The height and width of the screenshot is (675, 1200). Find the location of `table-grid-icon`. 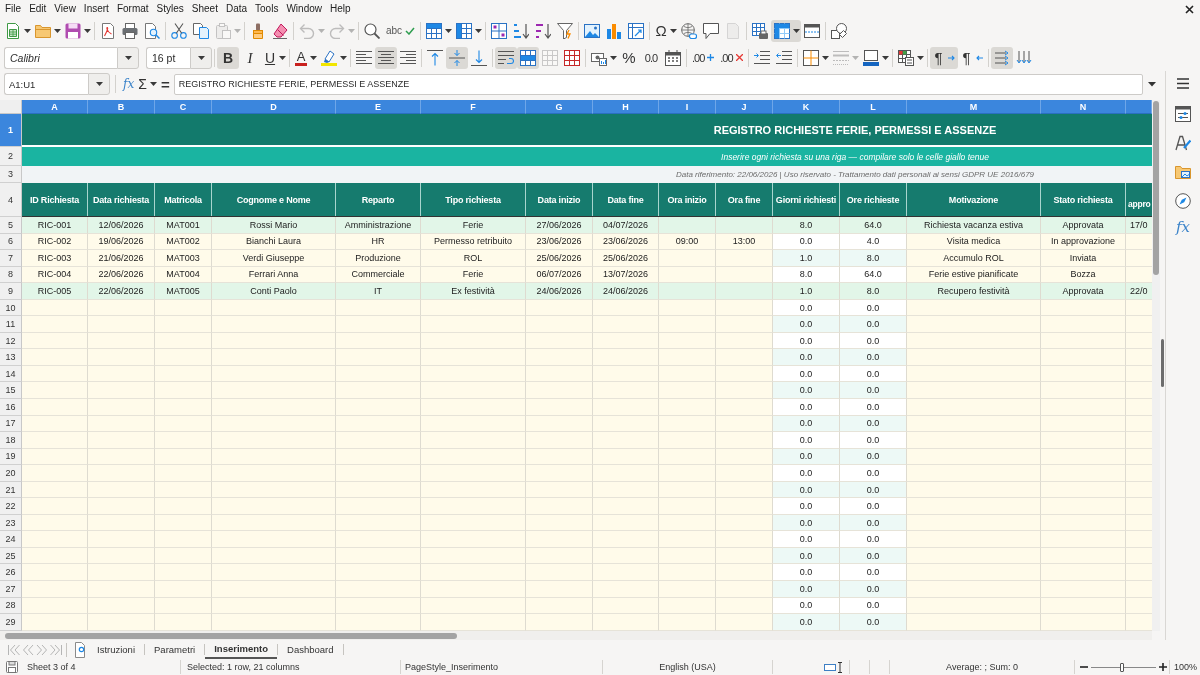

table-grid-icon is located at coordinates (550, 57).